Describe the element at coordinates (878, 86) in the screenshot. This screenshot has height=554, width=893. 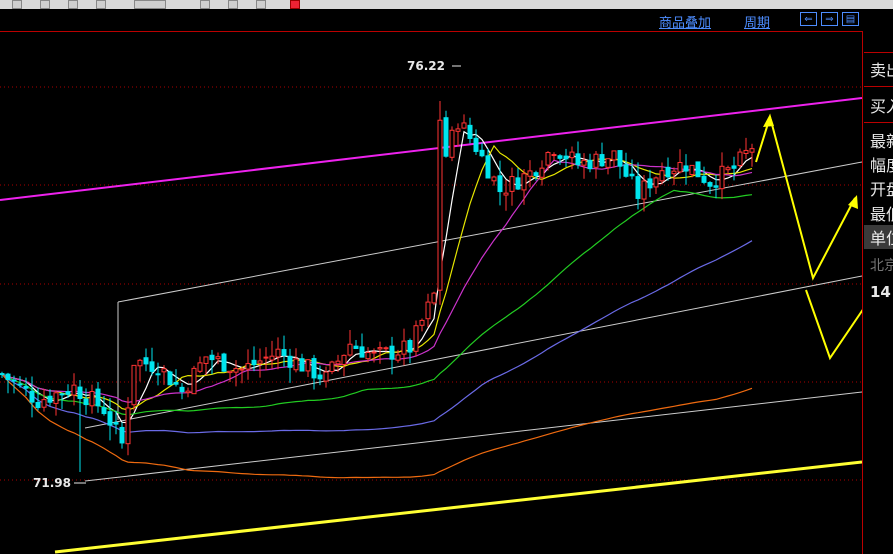
I see `sidebar-divider` at that location.